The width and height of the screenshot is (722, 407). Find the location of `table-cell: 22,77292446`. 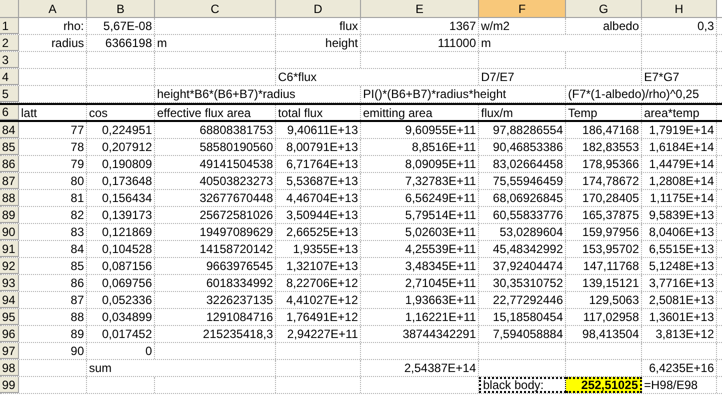

table-cell: 22,77292446 is located at coordinates (527, 300).